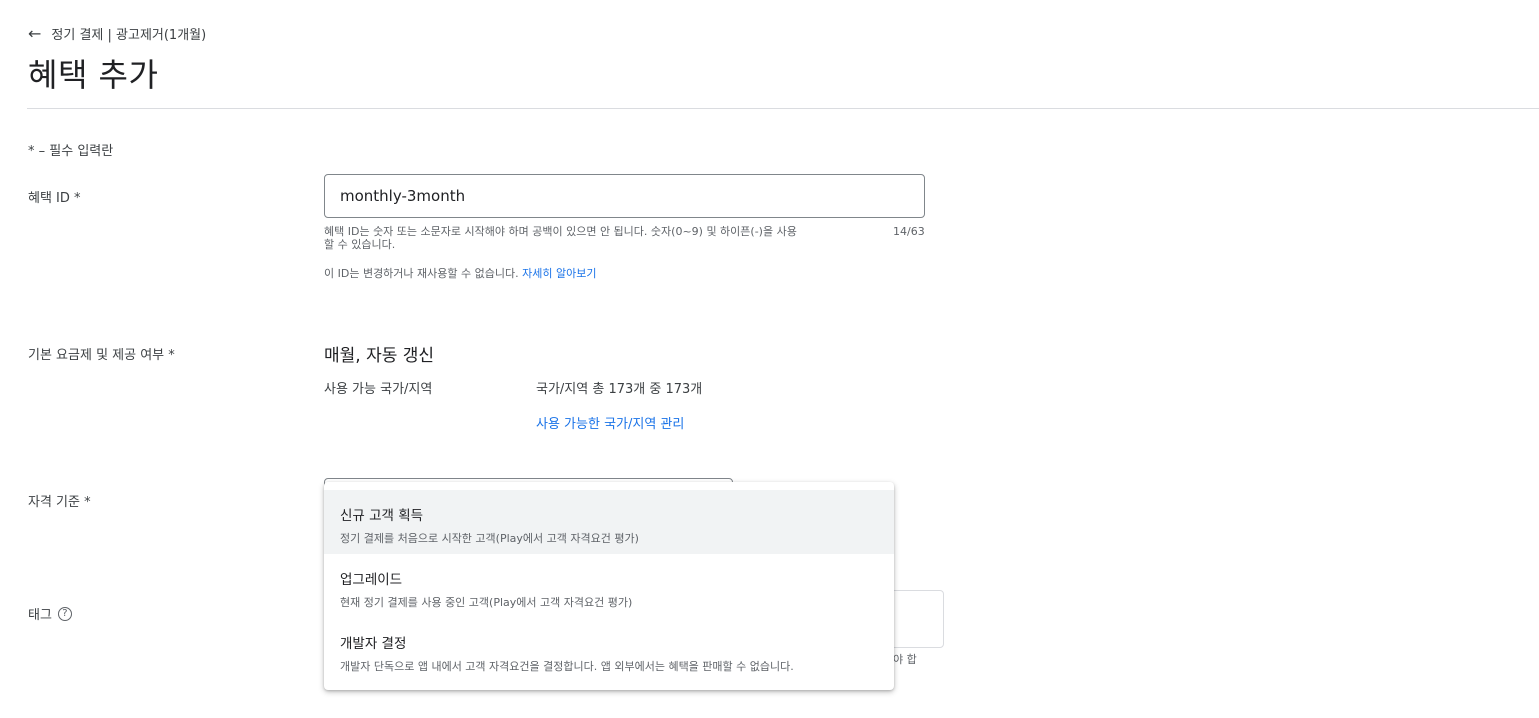 This screenshot has width=1539, height=718. What do you see at coordinates (101, 355) in the screenshot?
I see `base-plan-label: 기본 요금제 및 제공 여부 *` at bounding box center [101, 355].